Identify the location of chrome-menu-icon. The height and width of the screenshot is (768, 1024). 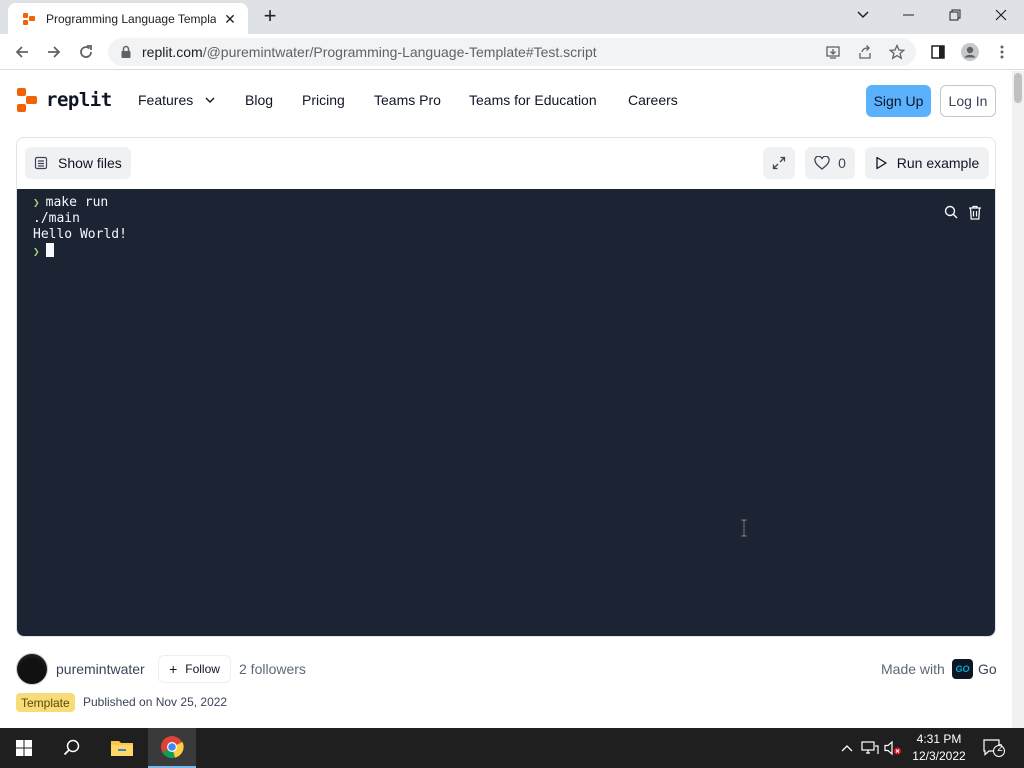
(1002, 52).